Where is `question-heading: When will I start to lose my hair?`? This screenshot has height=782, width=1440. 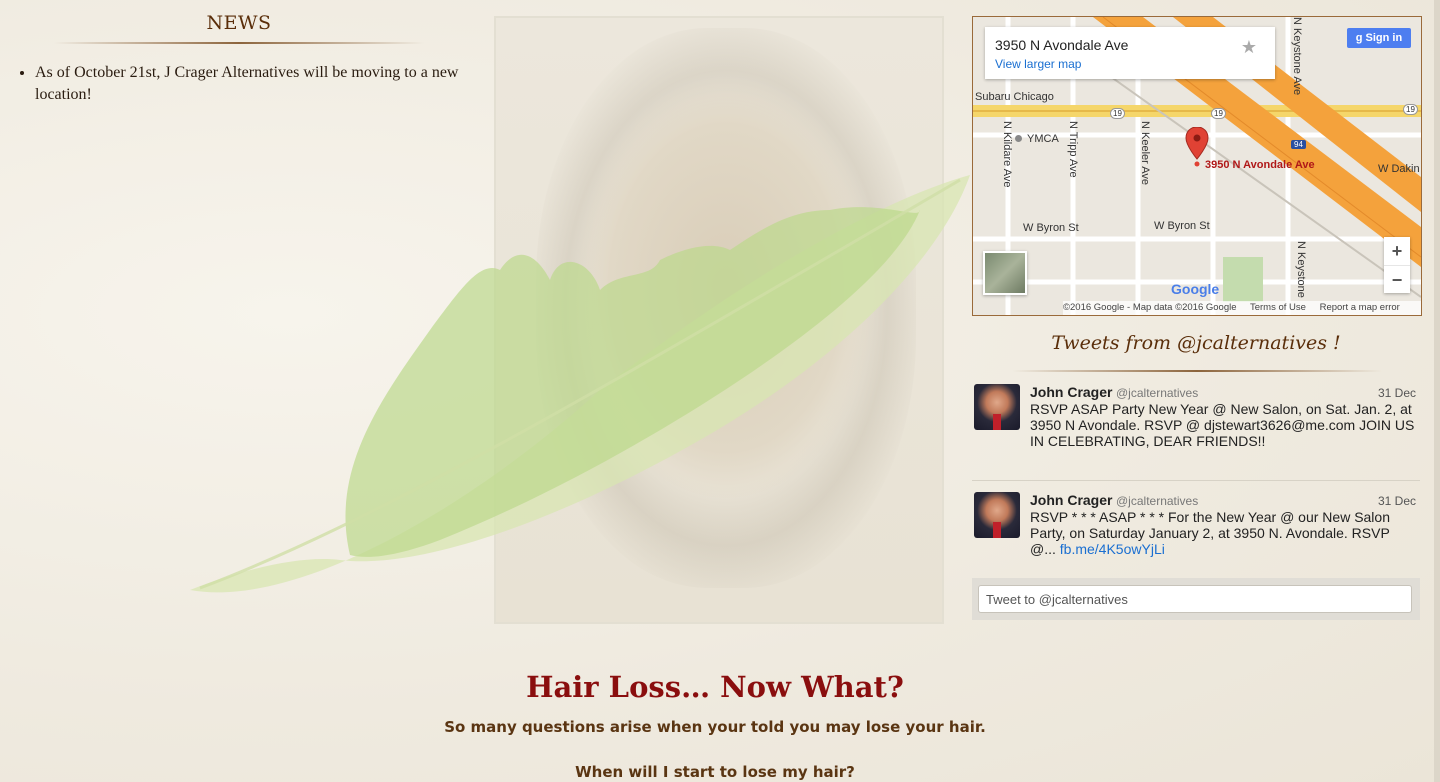 question-heading: When will I start to lose my hair? is located at coordinates (715, 772).